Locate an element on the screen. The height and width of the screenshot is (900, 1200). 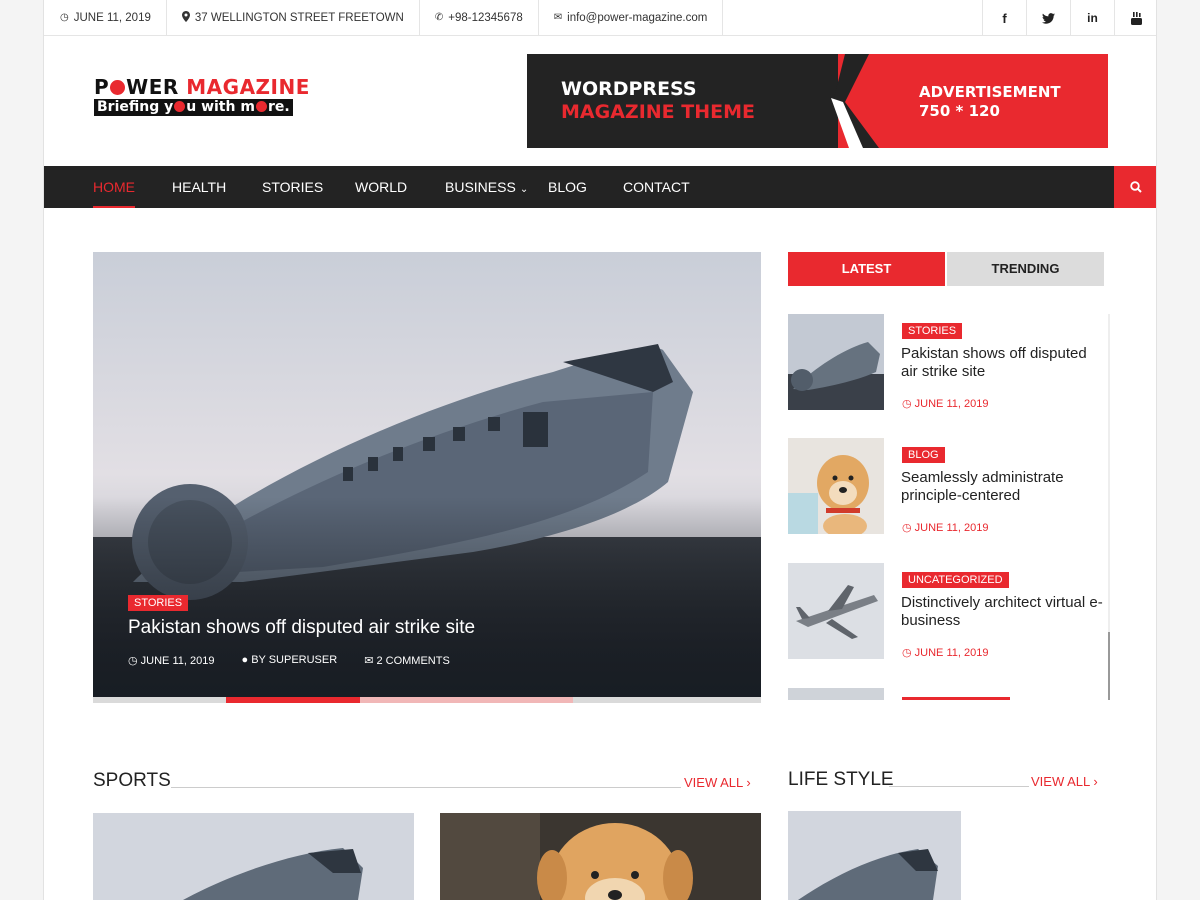
puppy-card-image is located at coordinates (600, 856).